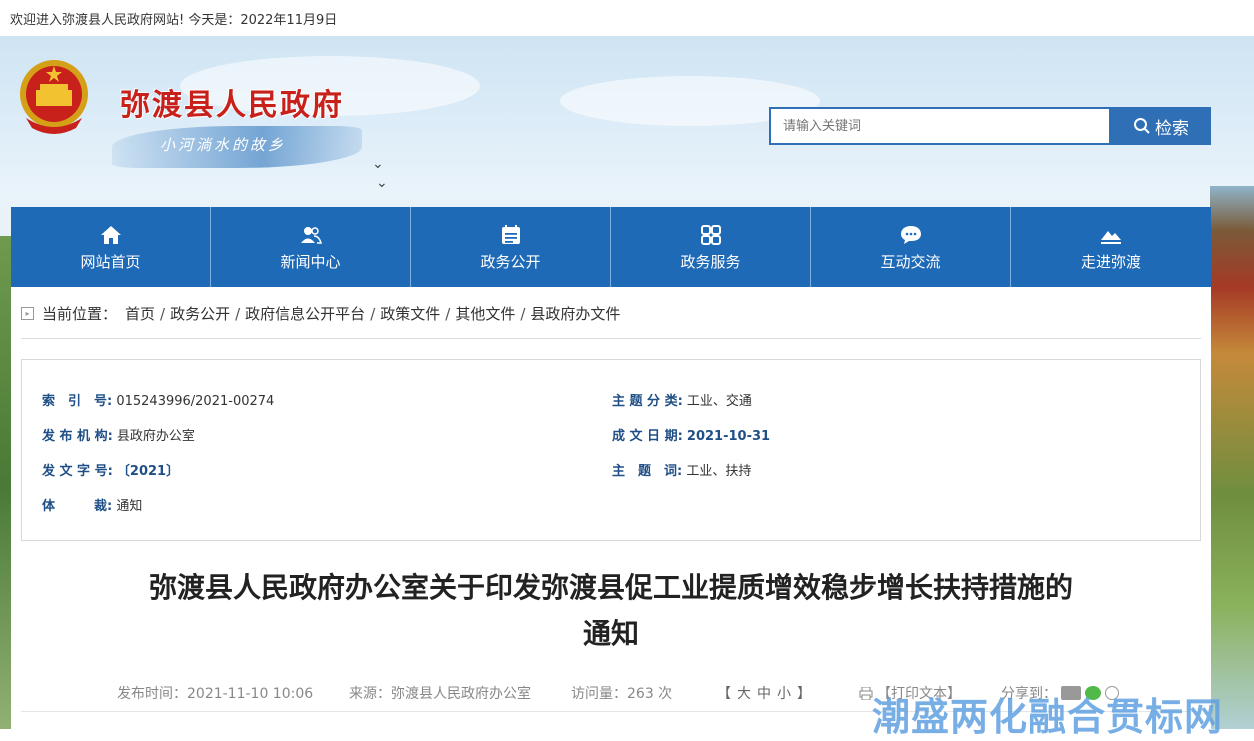 The height and width of the screenshot is (741, 1254). I want to click on font-size-control: 【大中小】, so click(767, 694).